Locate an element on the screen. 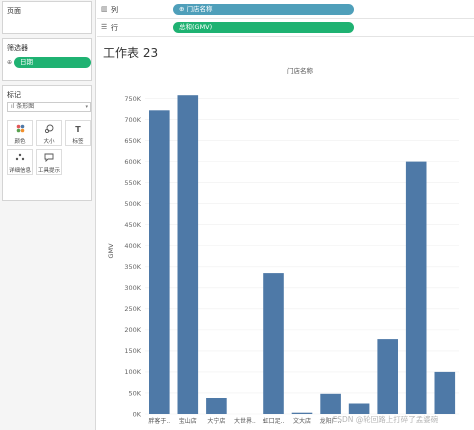  pages-title: 页面 is located at coordinates (14, 11).